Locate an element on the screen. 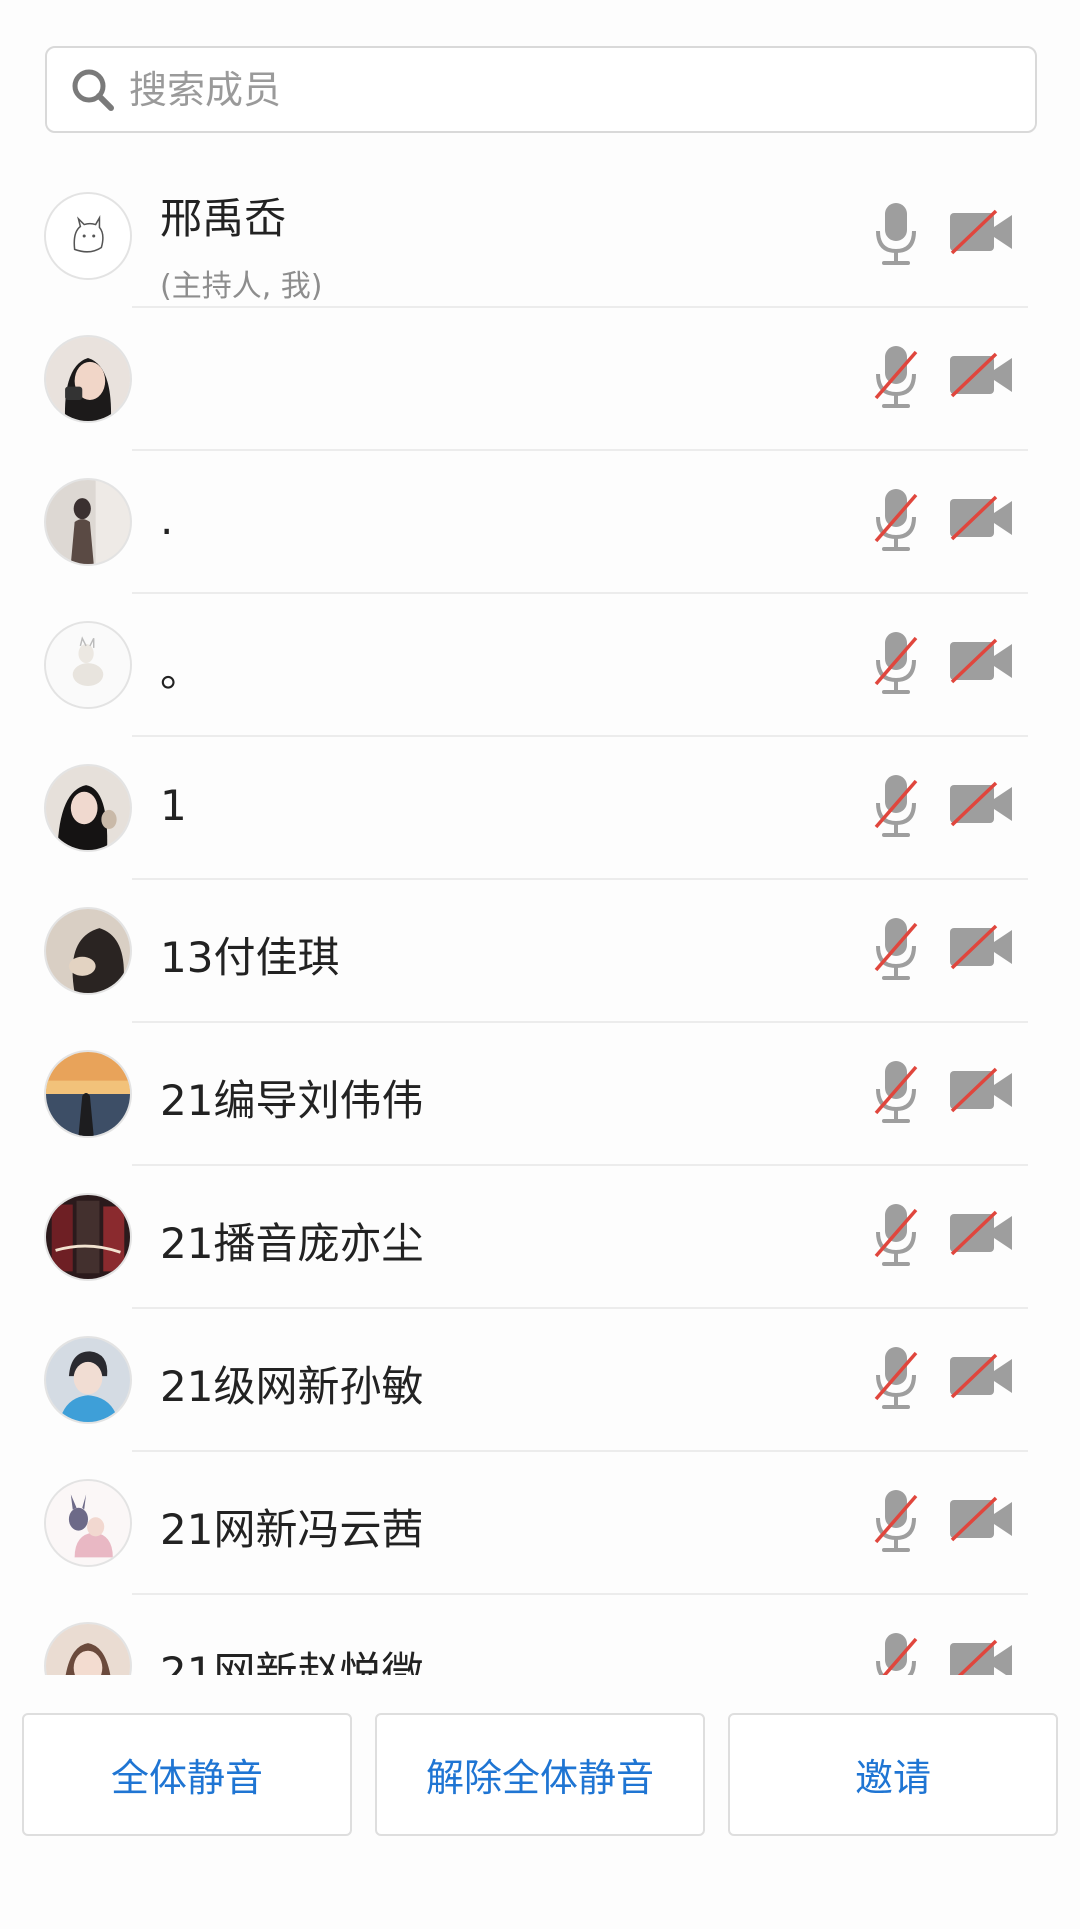  invite-button: 邀请 is located at coordinates (893, 1774).